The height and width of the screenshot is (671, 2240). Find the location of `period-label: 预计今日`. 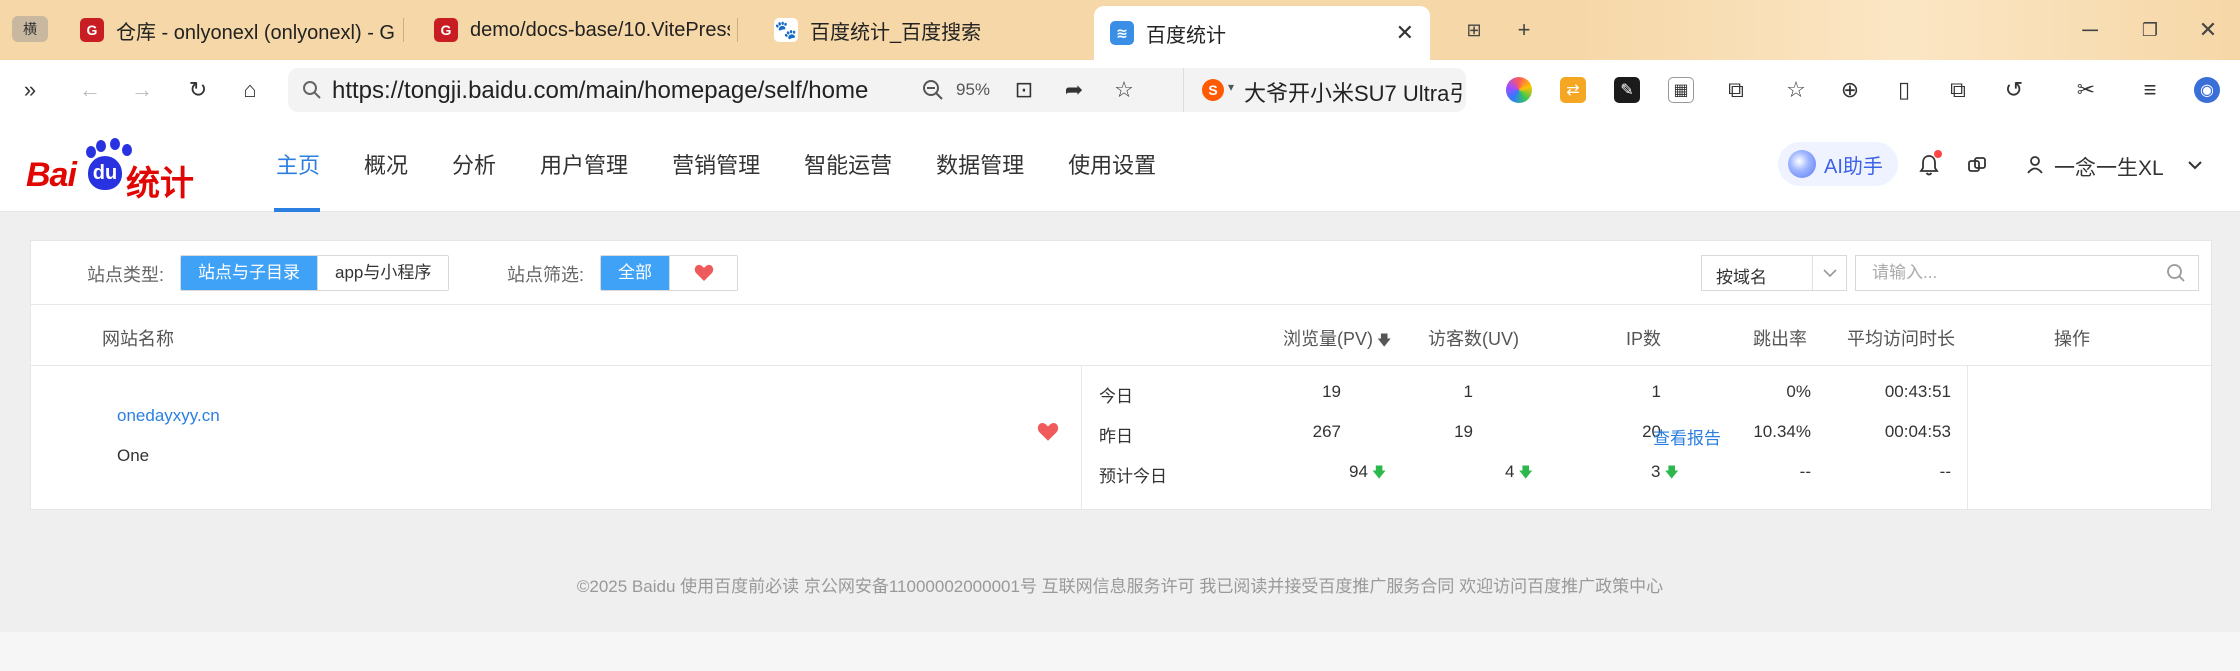

period-label: 预计今日 is located at coordinates (1133, 476).